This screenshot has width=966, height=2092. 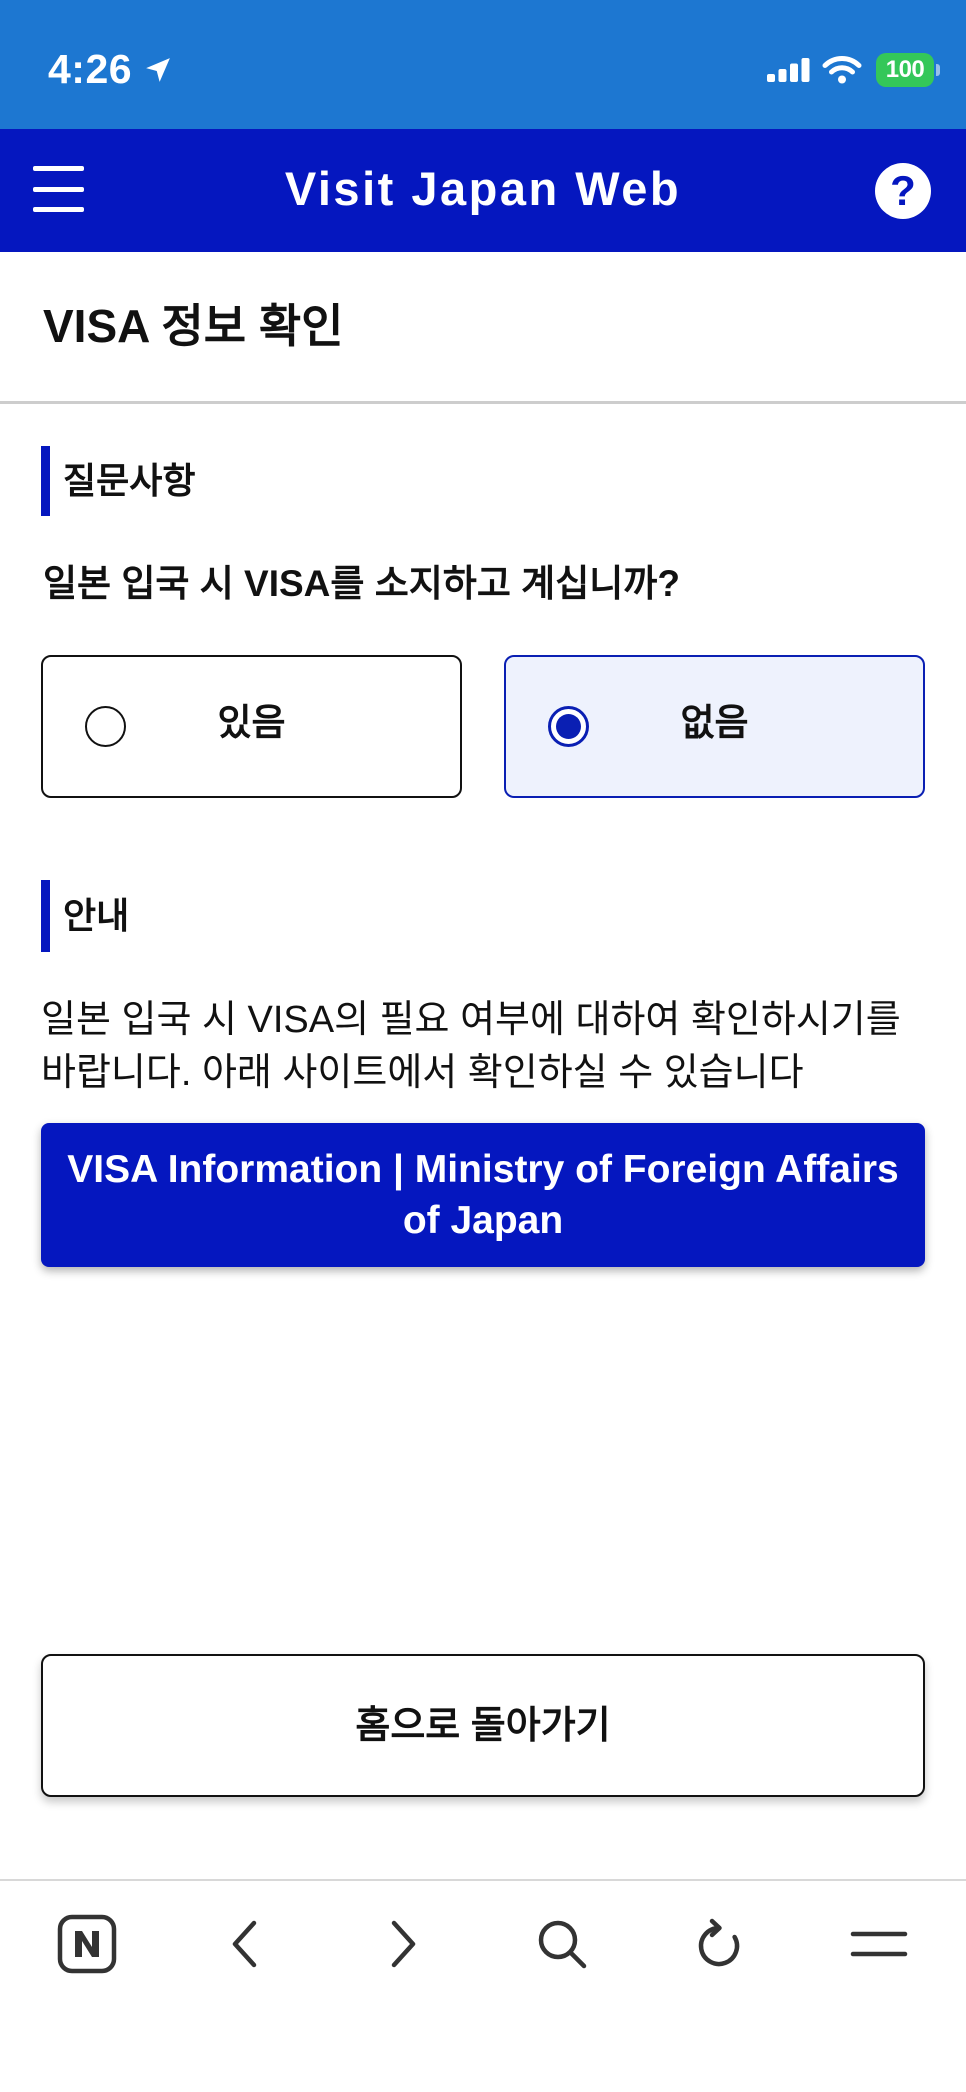 I want to click on battery-icon: 100, so click(x=905, y=70).